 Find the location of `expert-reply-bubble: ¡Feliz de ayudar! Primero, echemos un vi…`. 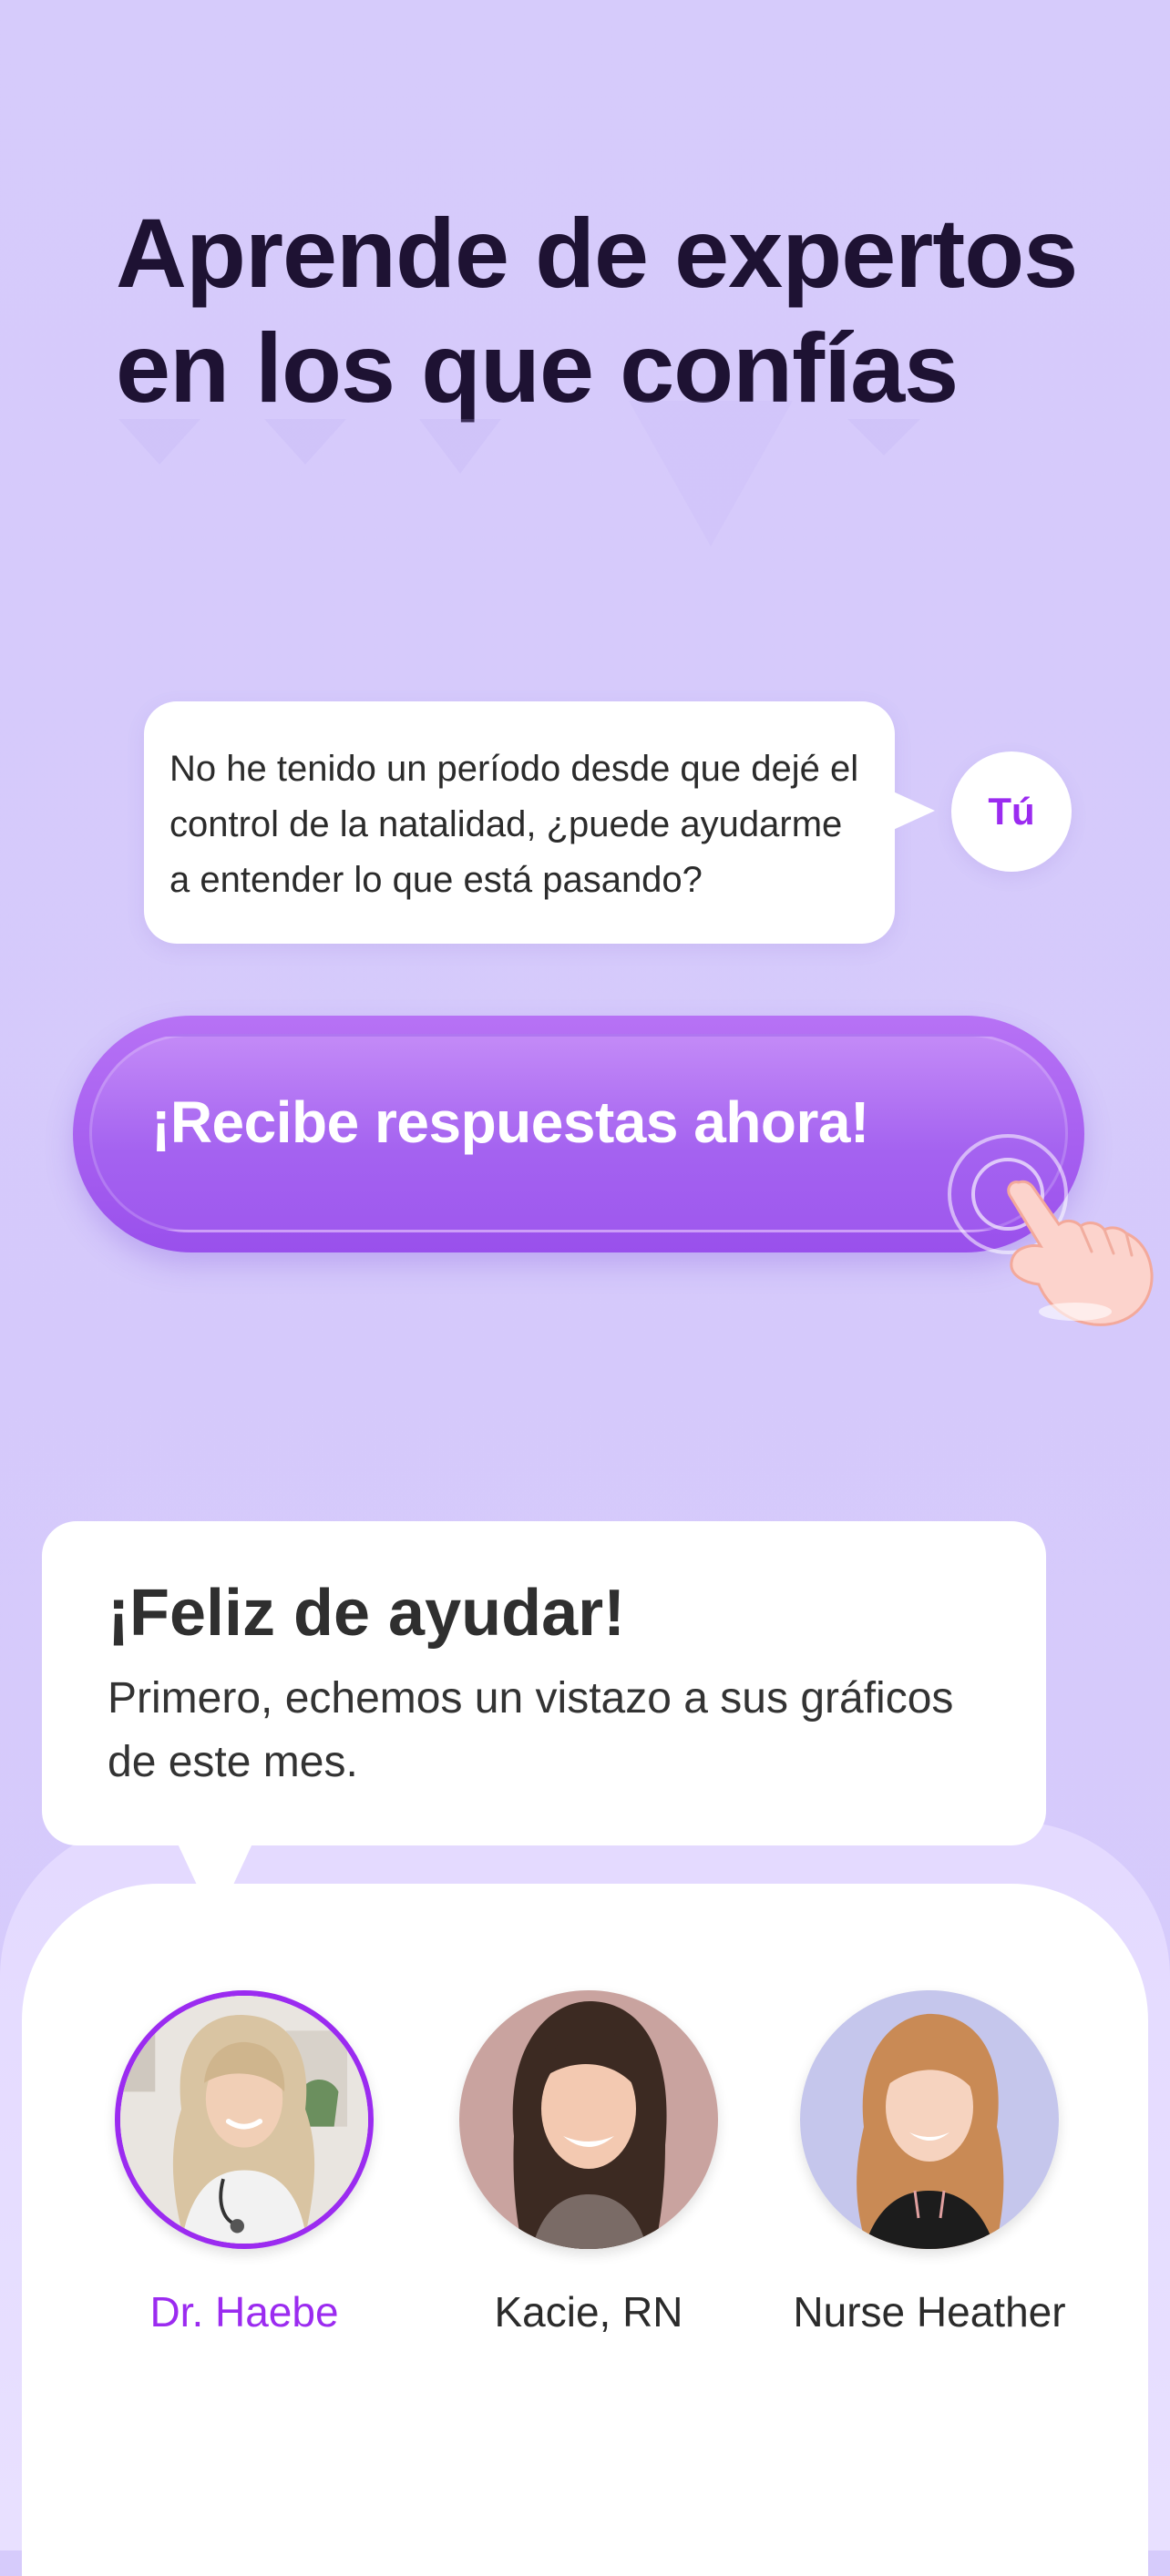

expert-reply-bubble: ¡Feliz de ayudar! Primero, echemos un vi… is located at coordinates (544, 1722).